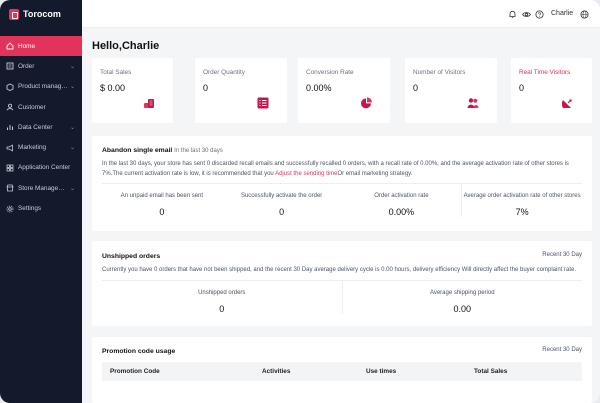  What do you see at coordinates (551, 90) in the screenshot?
I see `stat-card-real-time-visitors: Real Time Visitors 0` at bounding box center [551, 90].